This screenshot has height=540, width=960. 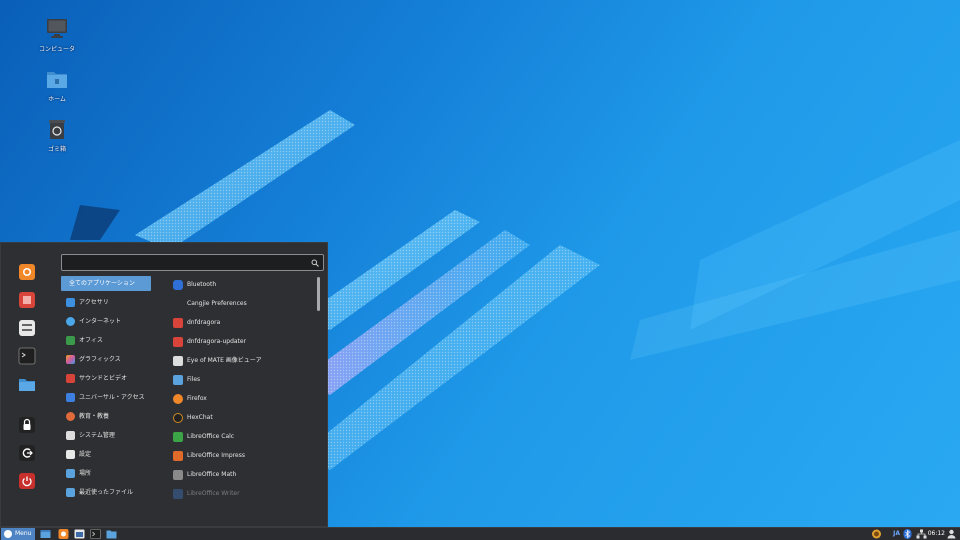 I want to click on category-recent-files: 最近使ったファイル, so click(x=106, y=494).